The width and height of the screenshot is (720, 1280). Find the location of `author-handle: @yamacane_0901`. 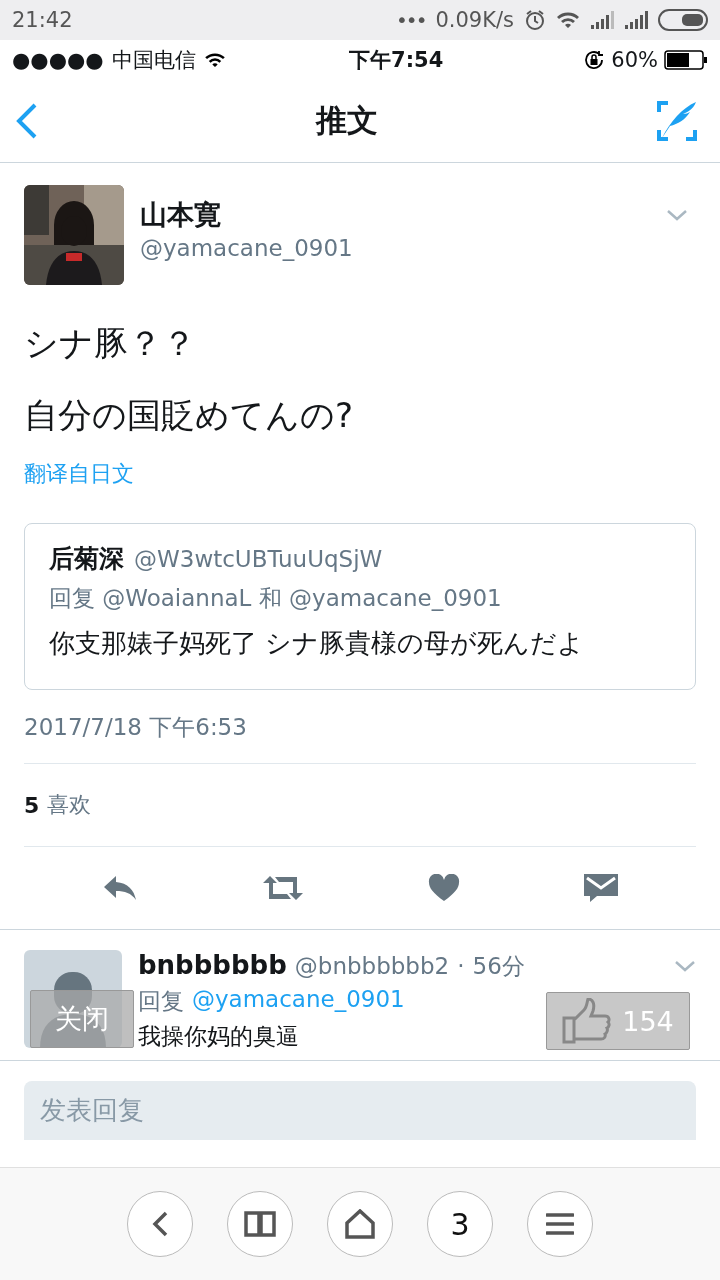

author-handle: @yamacane_0901 is located at coordinates (395, 248).